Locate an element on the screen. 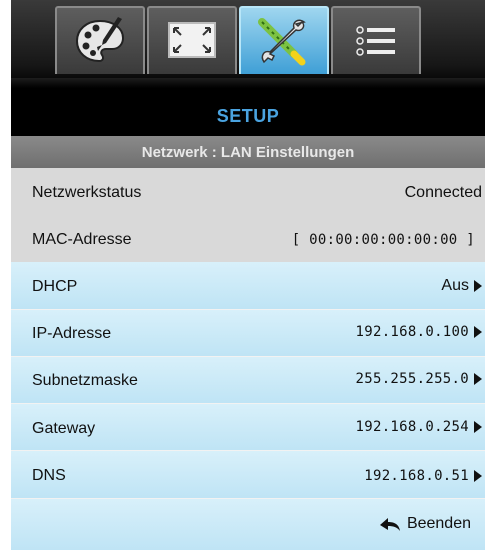 This screenshot has width=485, height=550. gateway-label: Gateway is located at coordinates (64, 428).